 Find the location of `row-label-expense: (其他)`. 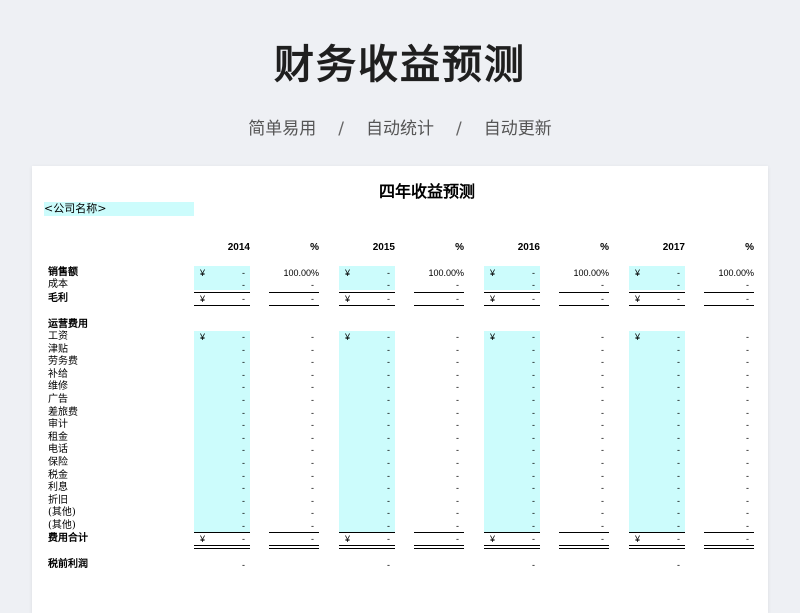

row-label-expense: (其他) is located at coordinates (62, 525).